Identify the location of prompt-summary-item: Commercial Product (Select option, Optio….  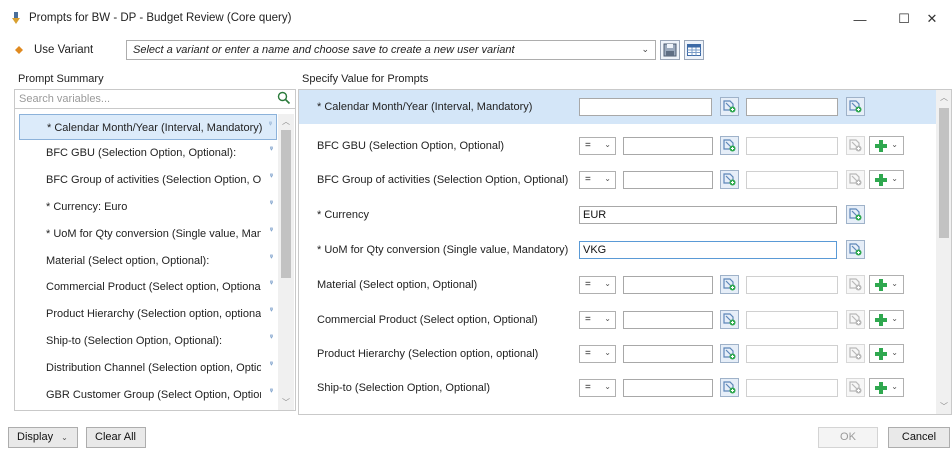
(148, 287).